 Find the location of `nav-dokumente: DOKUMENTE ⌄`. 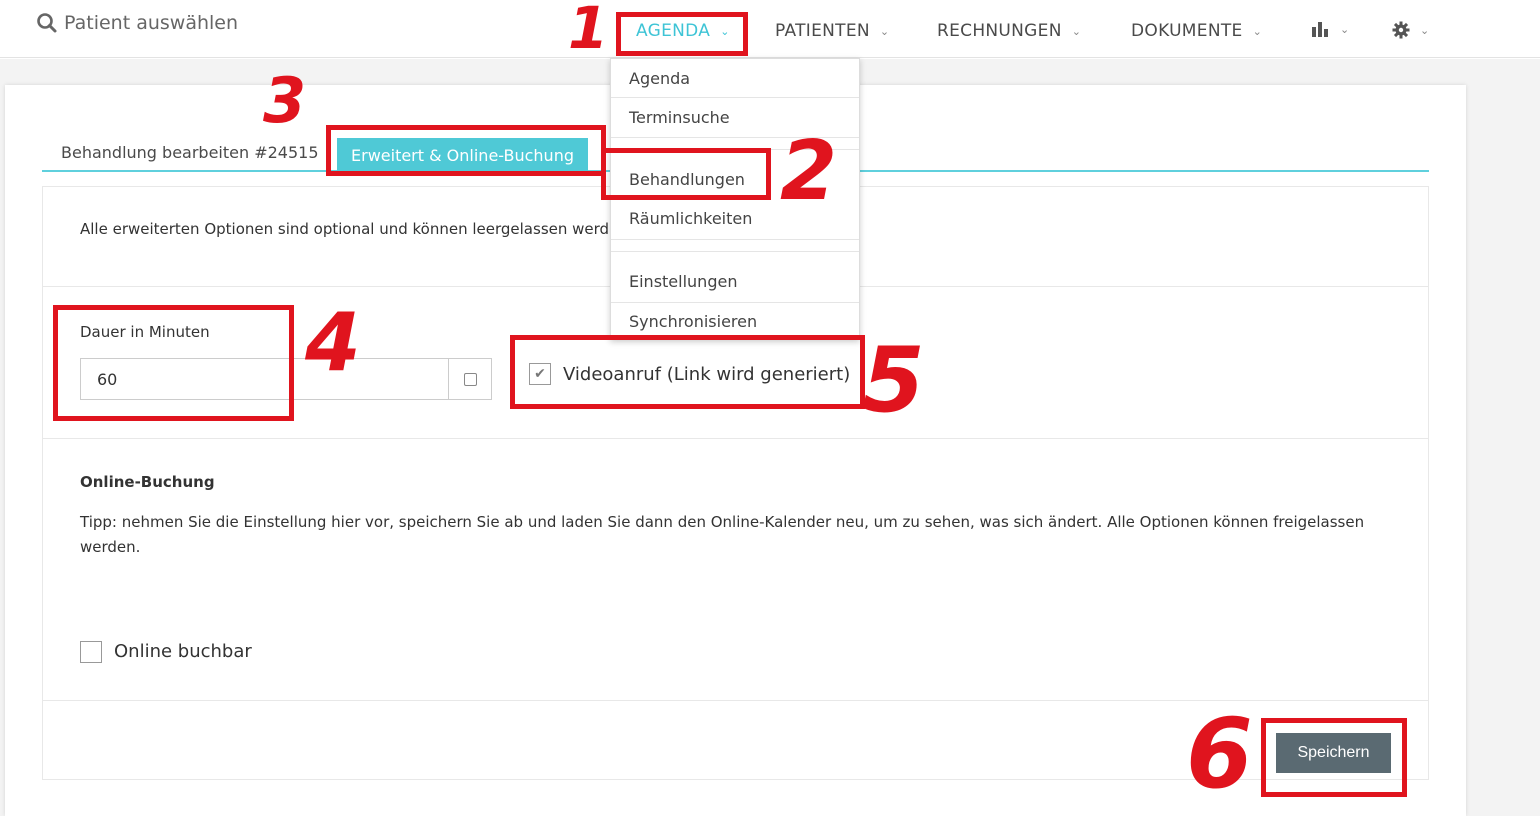

nav-dokumente: DOKUMENTE ⌄ is located at coordinates (1196, 31).